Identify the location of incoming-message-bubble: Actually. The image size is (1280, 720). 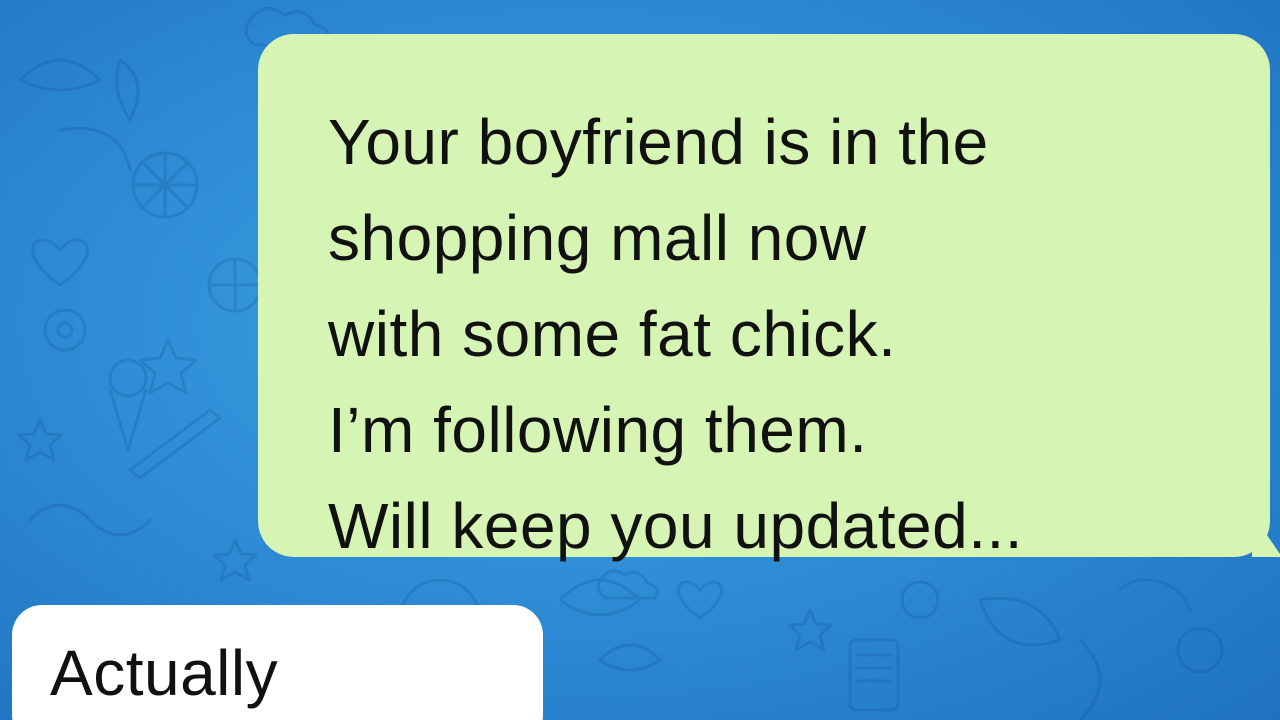
(277, 662).